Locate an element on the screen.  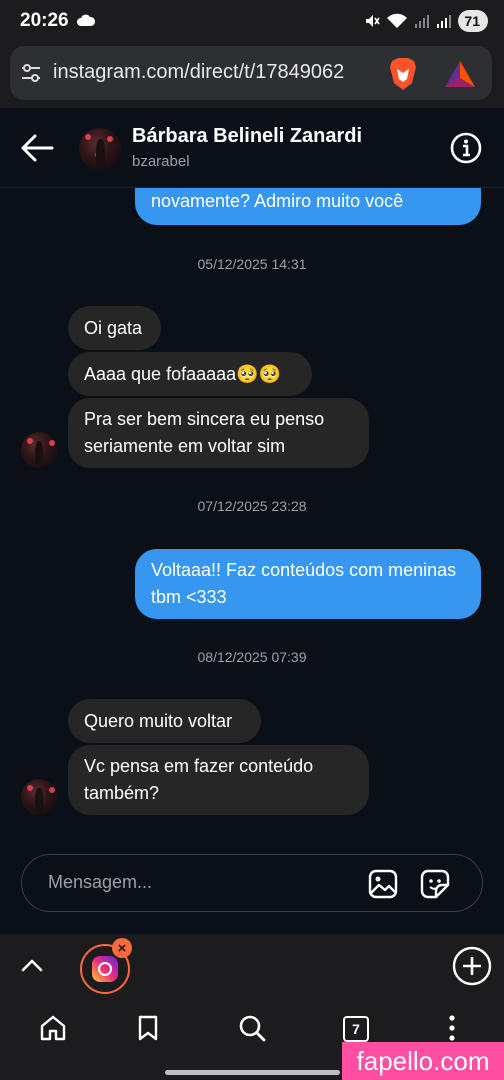
gesture-bar is located at coordinates (252, 1072).